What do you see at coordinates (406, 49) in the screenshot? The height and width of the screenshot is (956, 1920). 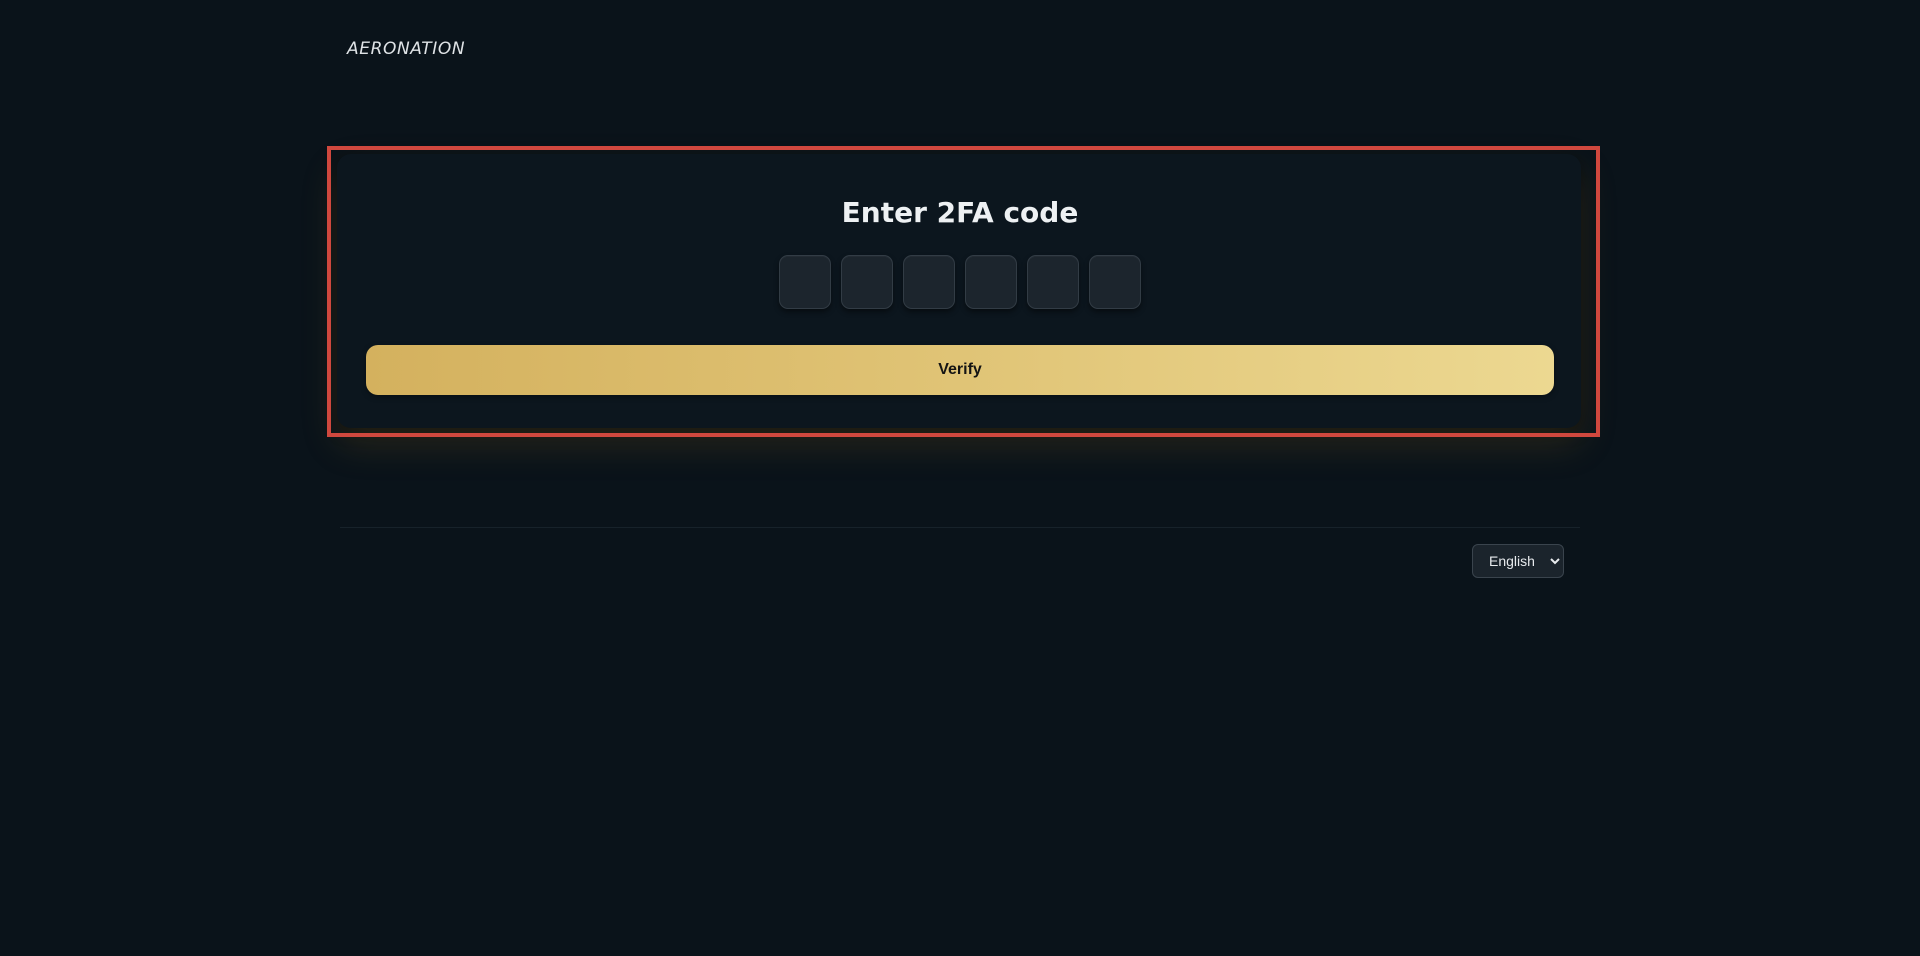 I see `aeronation-logo: AERONATION` at bounding box center [406, 49].